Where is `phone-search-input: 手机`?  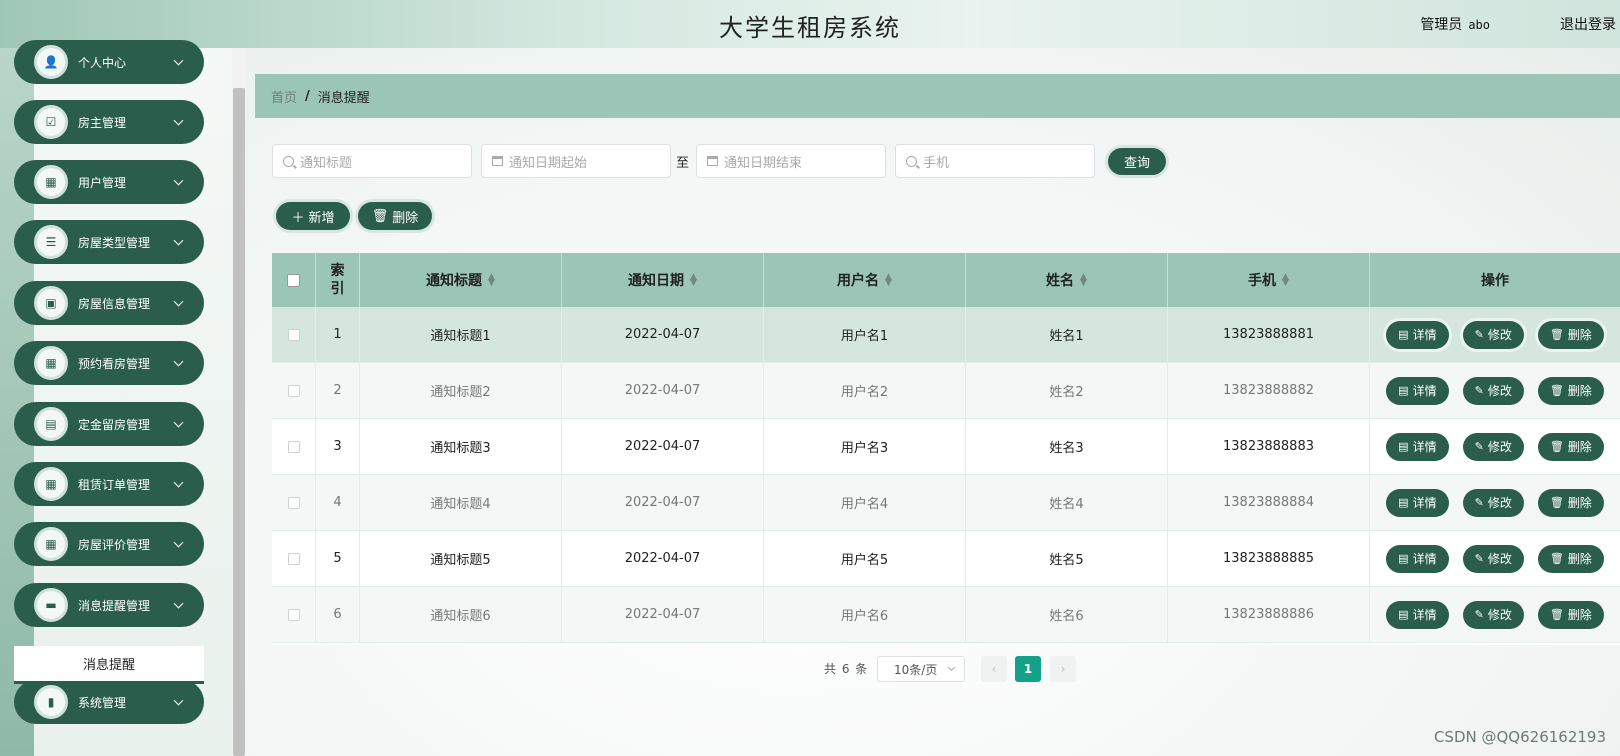 phone-search-input: 手机 is located at coordinates (995, 161).